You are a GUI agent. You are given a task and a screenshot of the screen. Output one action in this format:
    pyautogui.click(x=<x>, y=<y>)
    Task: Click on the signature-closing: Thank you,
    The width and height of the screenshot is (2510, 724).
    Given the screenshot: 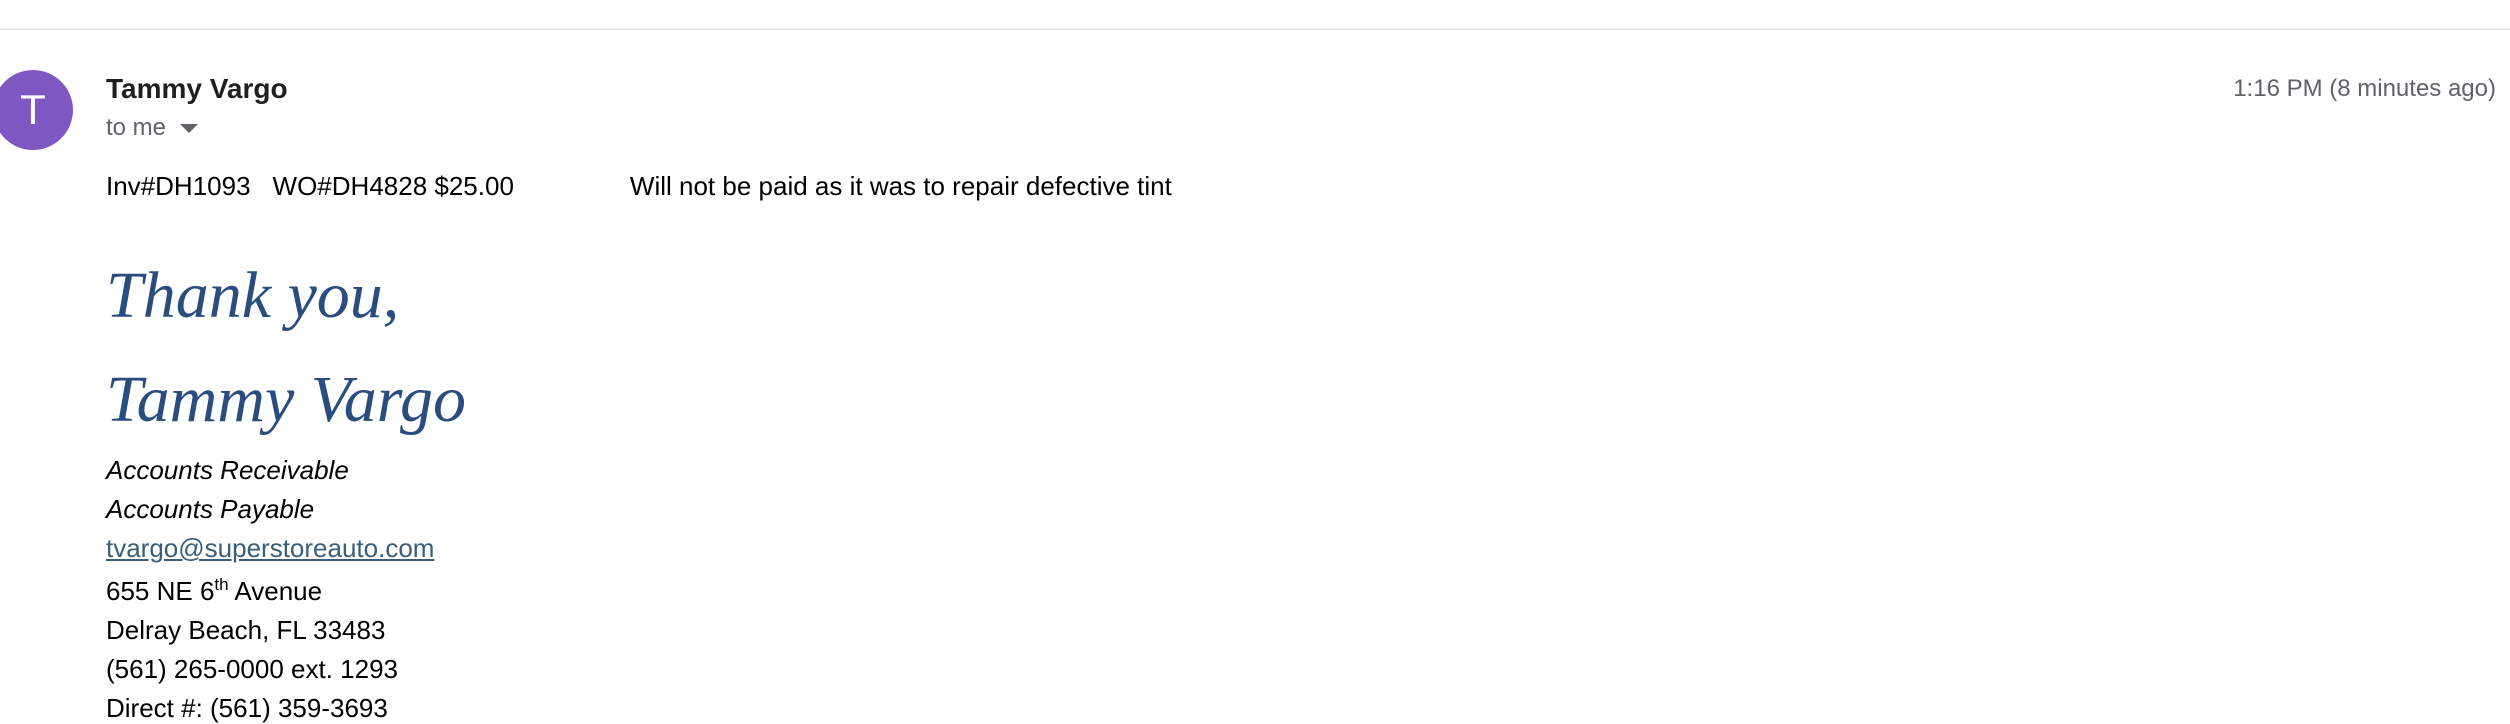 What is the action you would take?
    pyautogui.click(x=253, y=295)
    